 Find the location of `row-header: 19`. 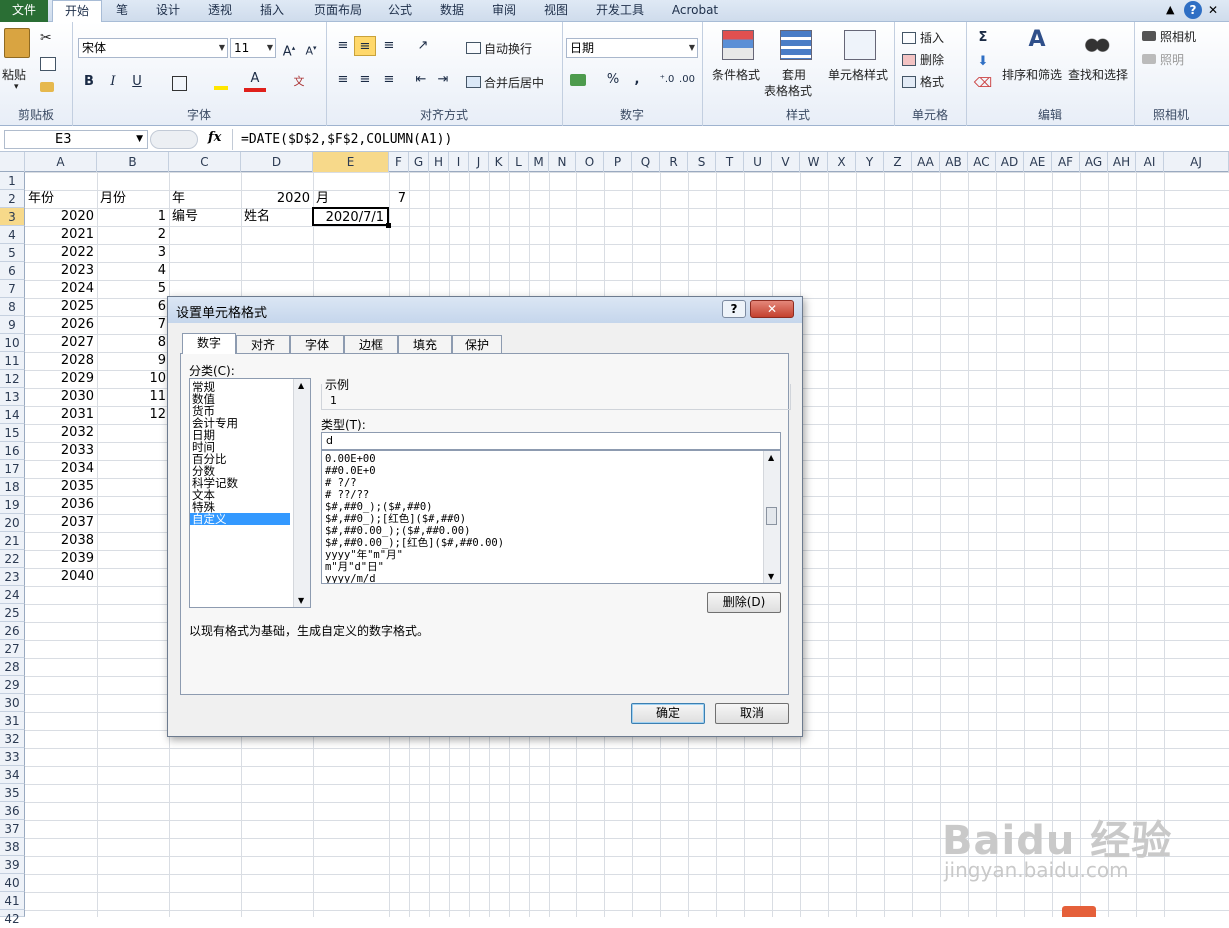

row-header: 19 is located at coordinates (12, 505).